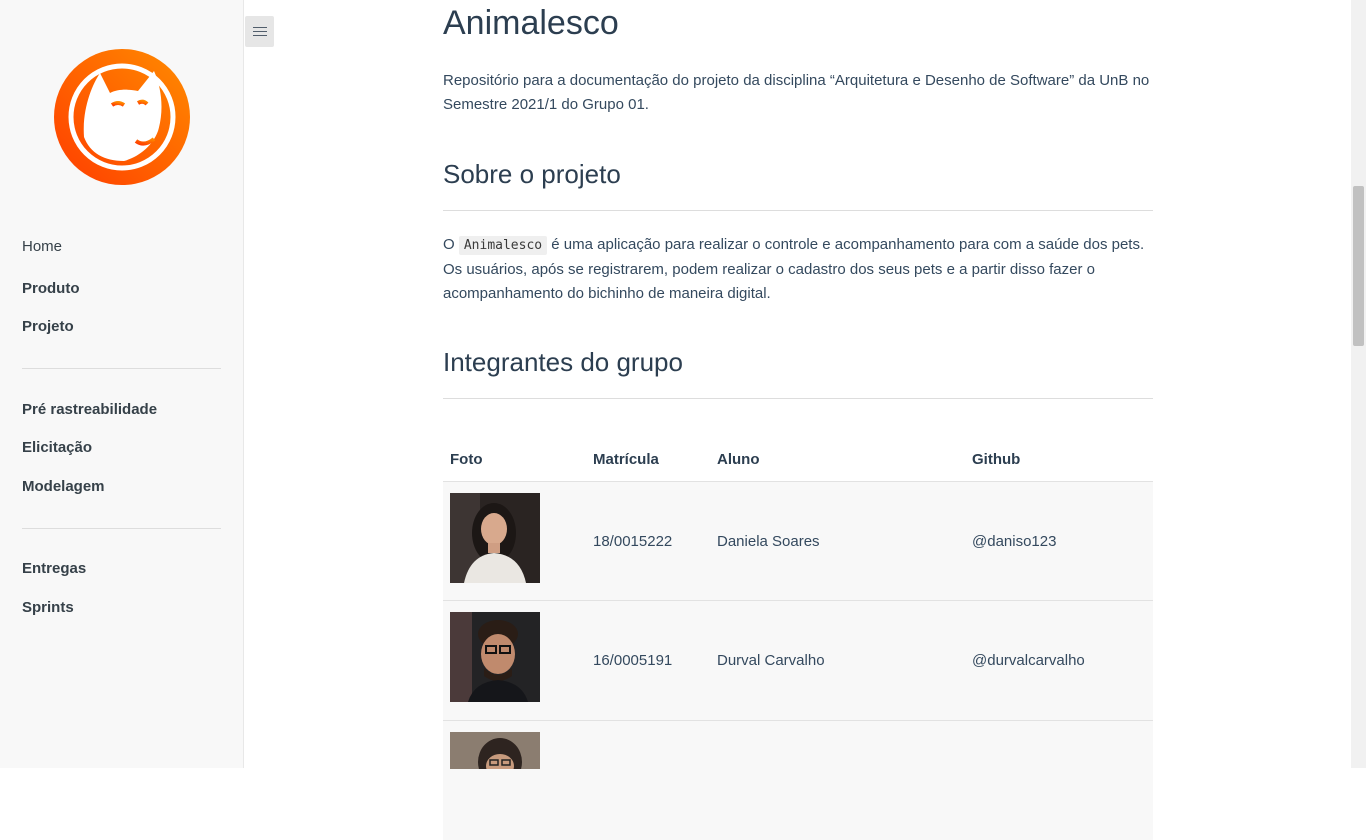 The image size is (1366, 840). I want to click on column-header-matricula: Matrícula, so click(626, 459).